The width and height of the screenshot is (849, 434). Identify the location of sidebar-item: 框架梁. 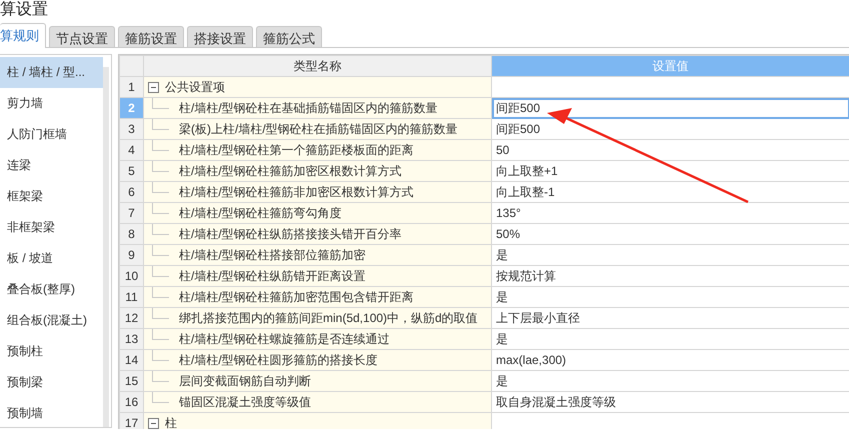
(51, 196).